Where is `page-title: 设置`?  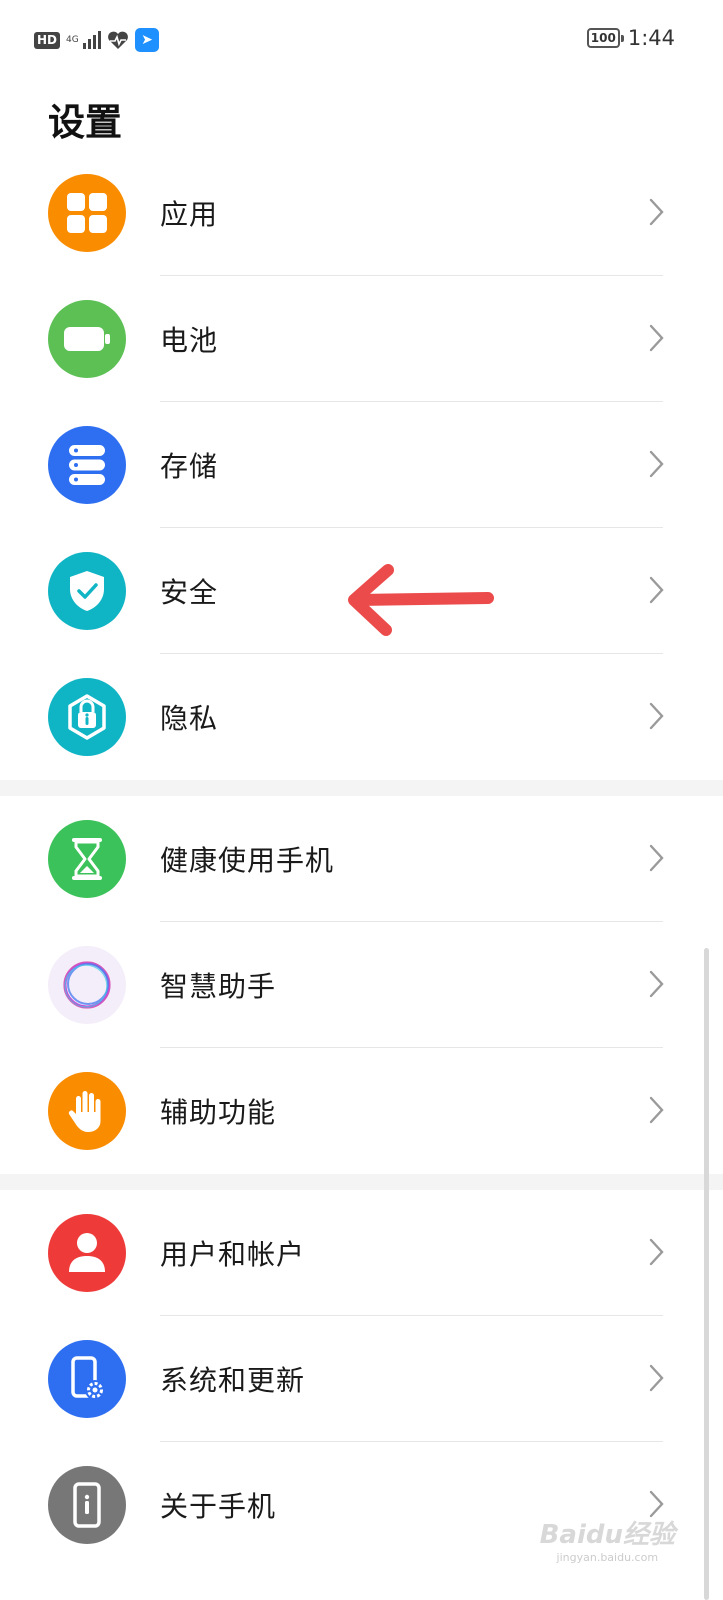 page-title: 设置 is located at coordinates (85, 122).